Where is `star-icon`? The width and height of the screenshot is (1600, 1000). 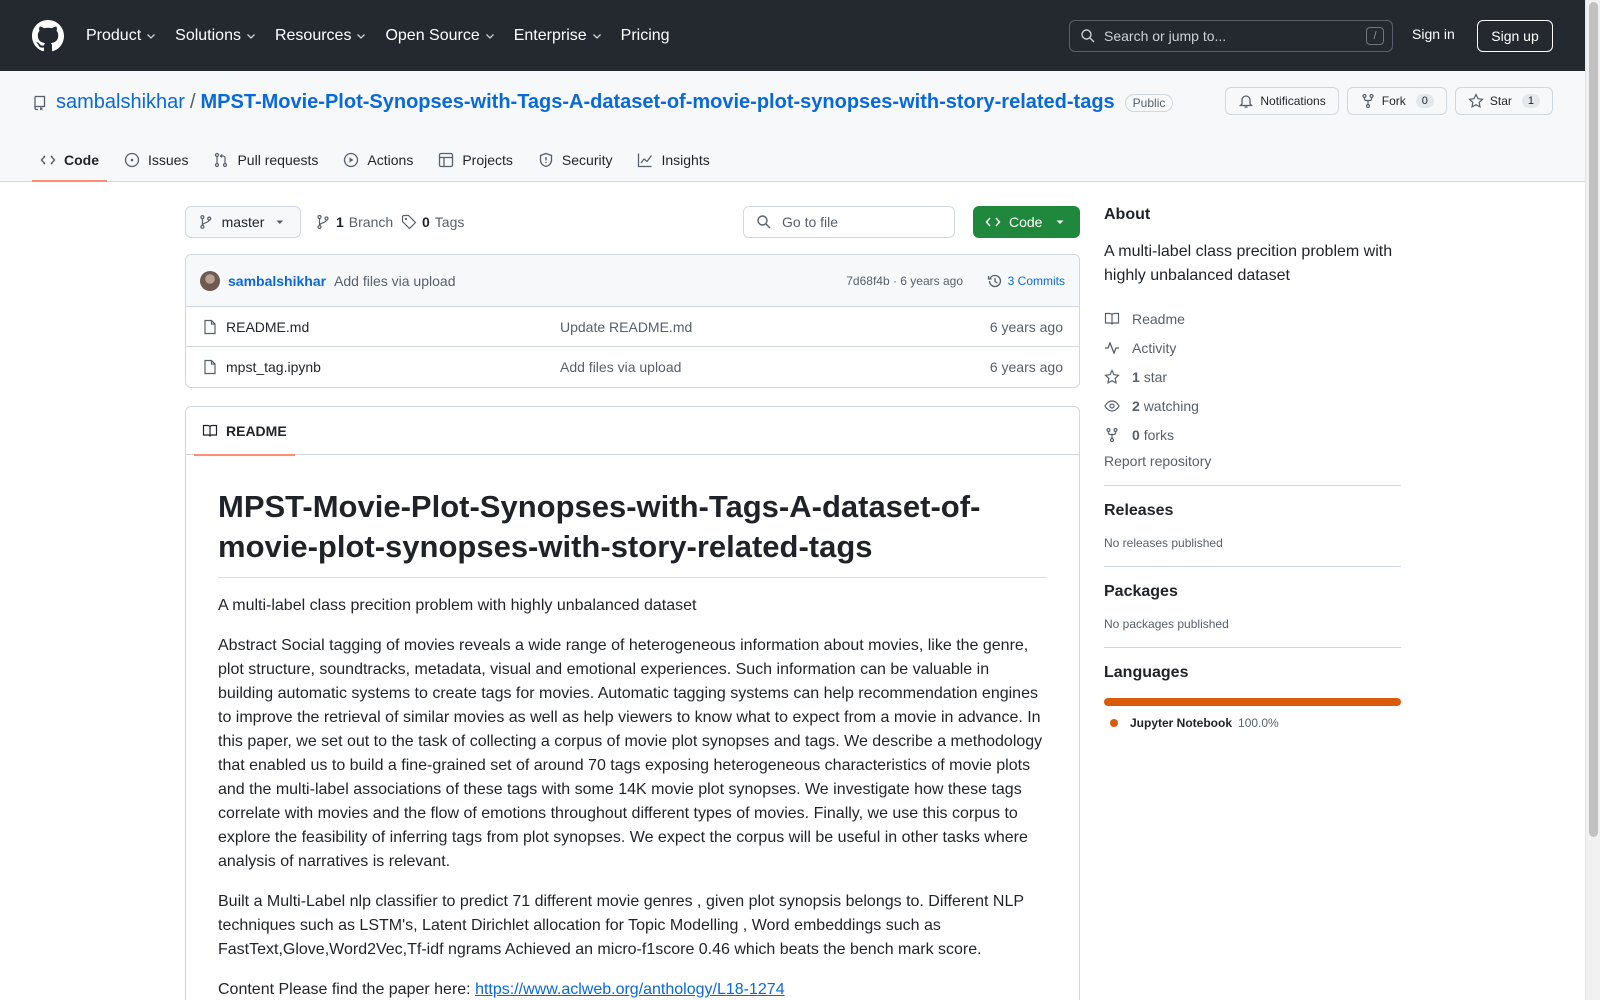 star-icon is located at coordinates (1112, 376).